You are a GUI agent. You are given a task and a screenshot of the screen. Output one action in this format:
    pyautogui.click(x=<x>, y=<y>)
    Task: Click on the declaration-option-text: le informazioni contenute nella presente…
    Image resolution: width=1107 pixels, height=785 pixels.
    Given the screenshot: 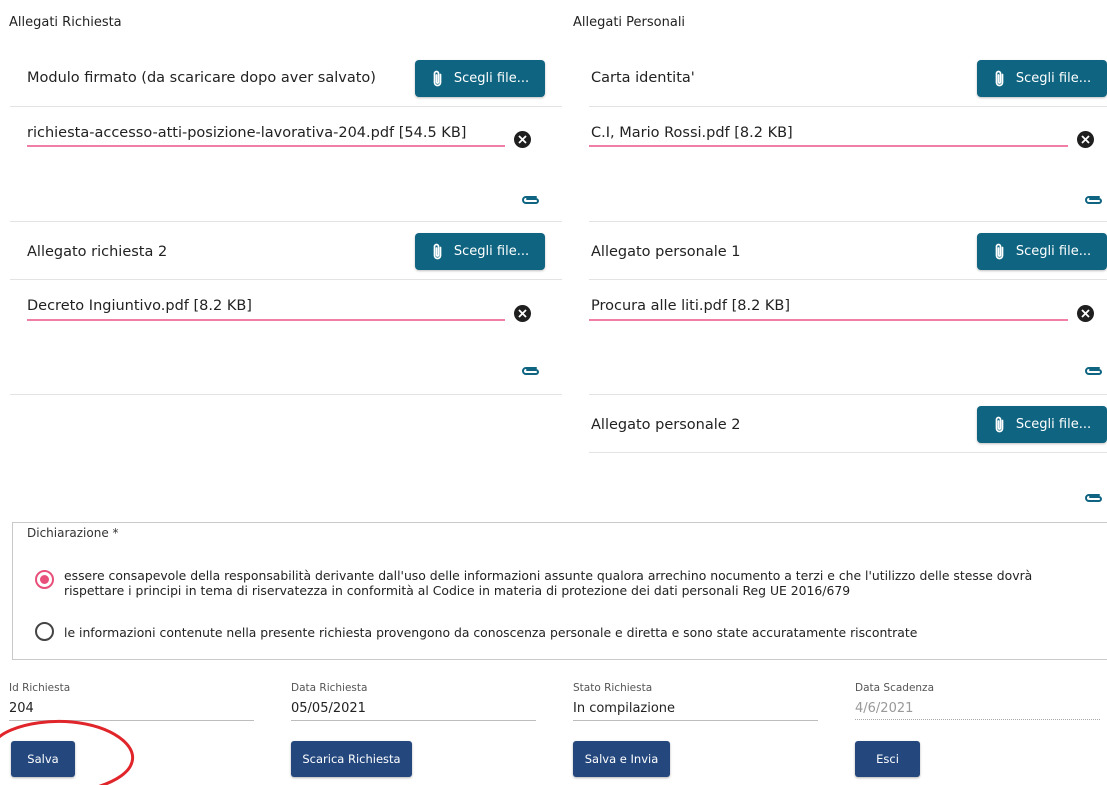 What is the action you would take?
    pyautogui.click(x=491, y=632)
    